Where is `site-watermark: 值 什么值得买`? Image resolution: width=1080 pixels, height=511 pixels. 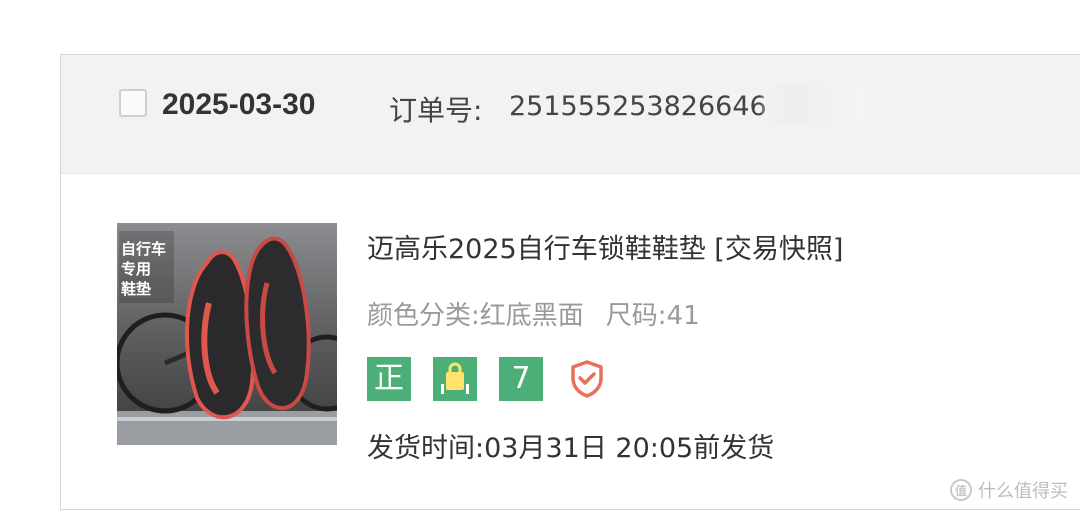 site-watermark: 值 什么值得买 is located at coordinates (1009, 490).